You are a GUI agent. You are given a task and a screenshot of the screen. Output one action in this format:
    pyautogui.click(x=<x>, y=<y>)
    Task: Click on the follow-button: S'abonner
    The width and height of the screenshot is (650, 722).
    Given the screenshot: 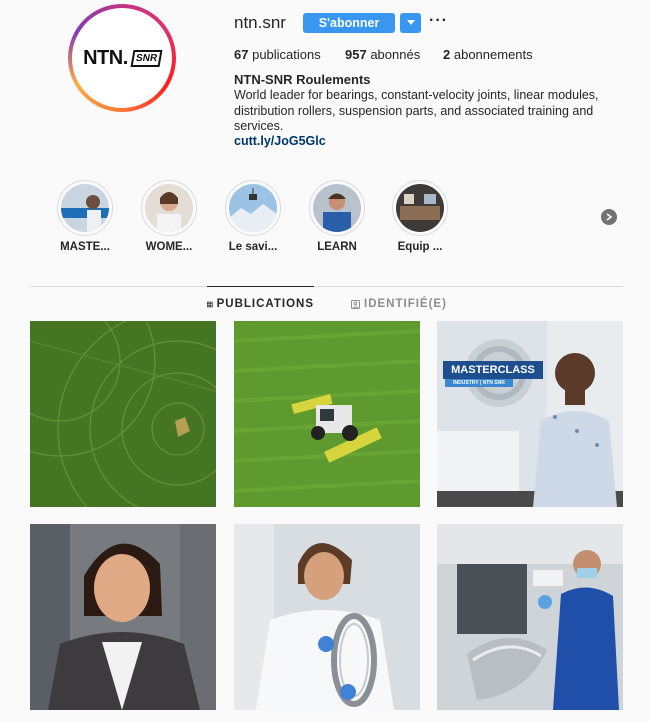 What is the action you would take?
    pyautogui.click(x=349, y=23)
    